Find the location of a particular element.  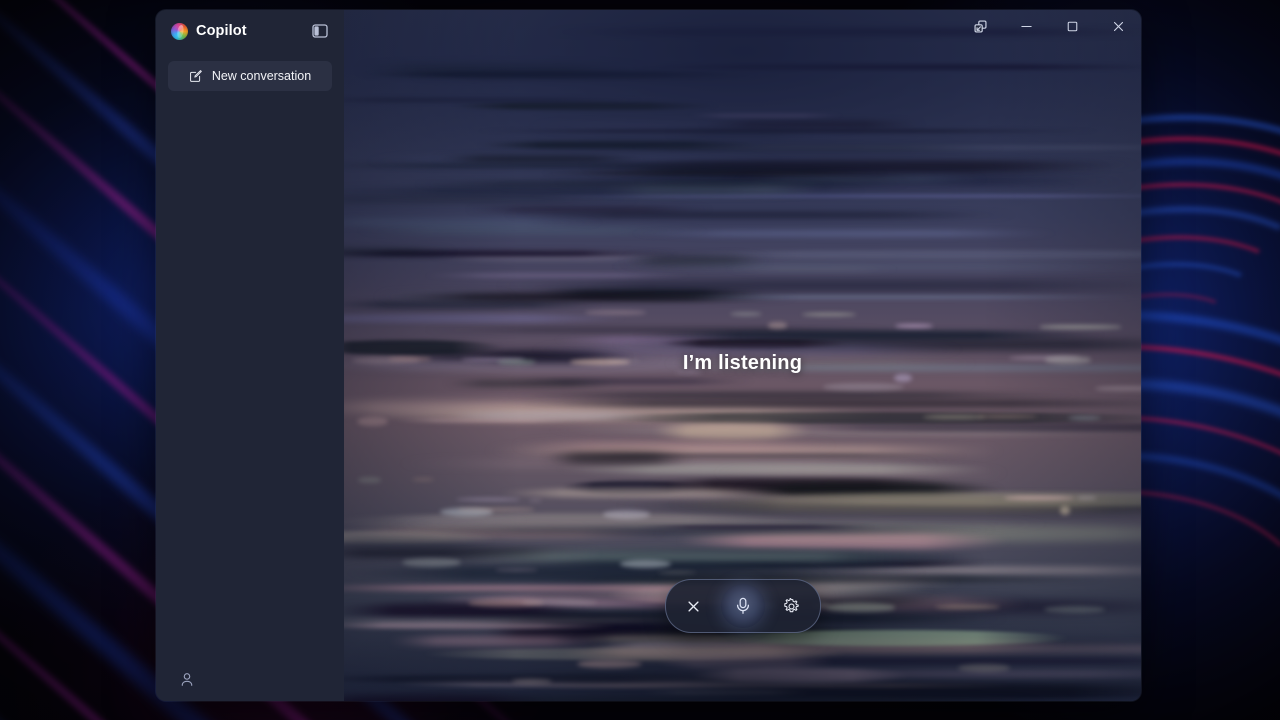

close-window-button is located at coordinates (1118, 26).